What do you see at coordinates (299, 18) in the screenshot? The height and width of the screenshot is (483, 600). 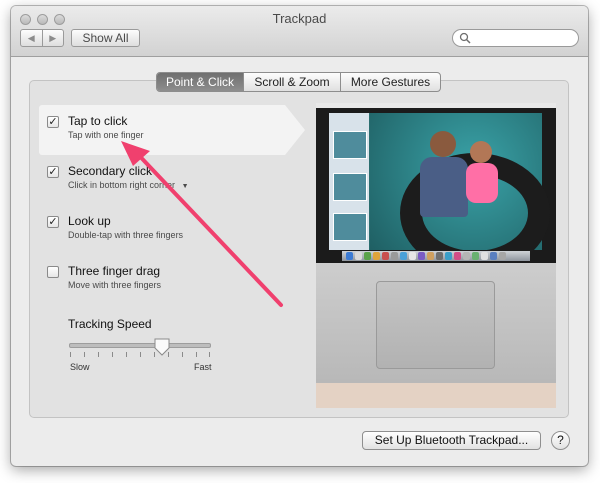 I see `window-title: Trackpad` at bounding box center [299, 18].